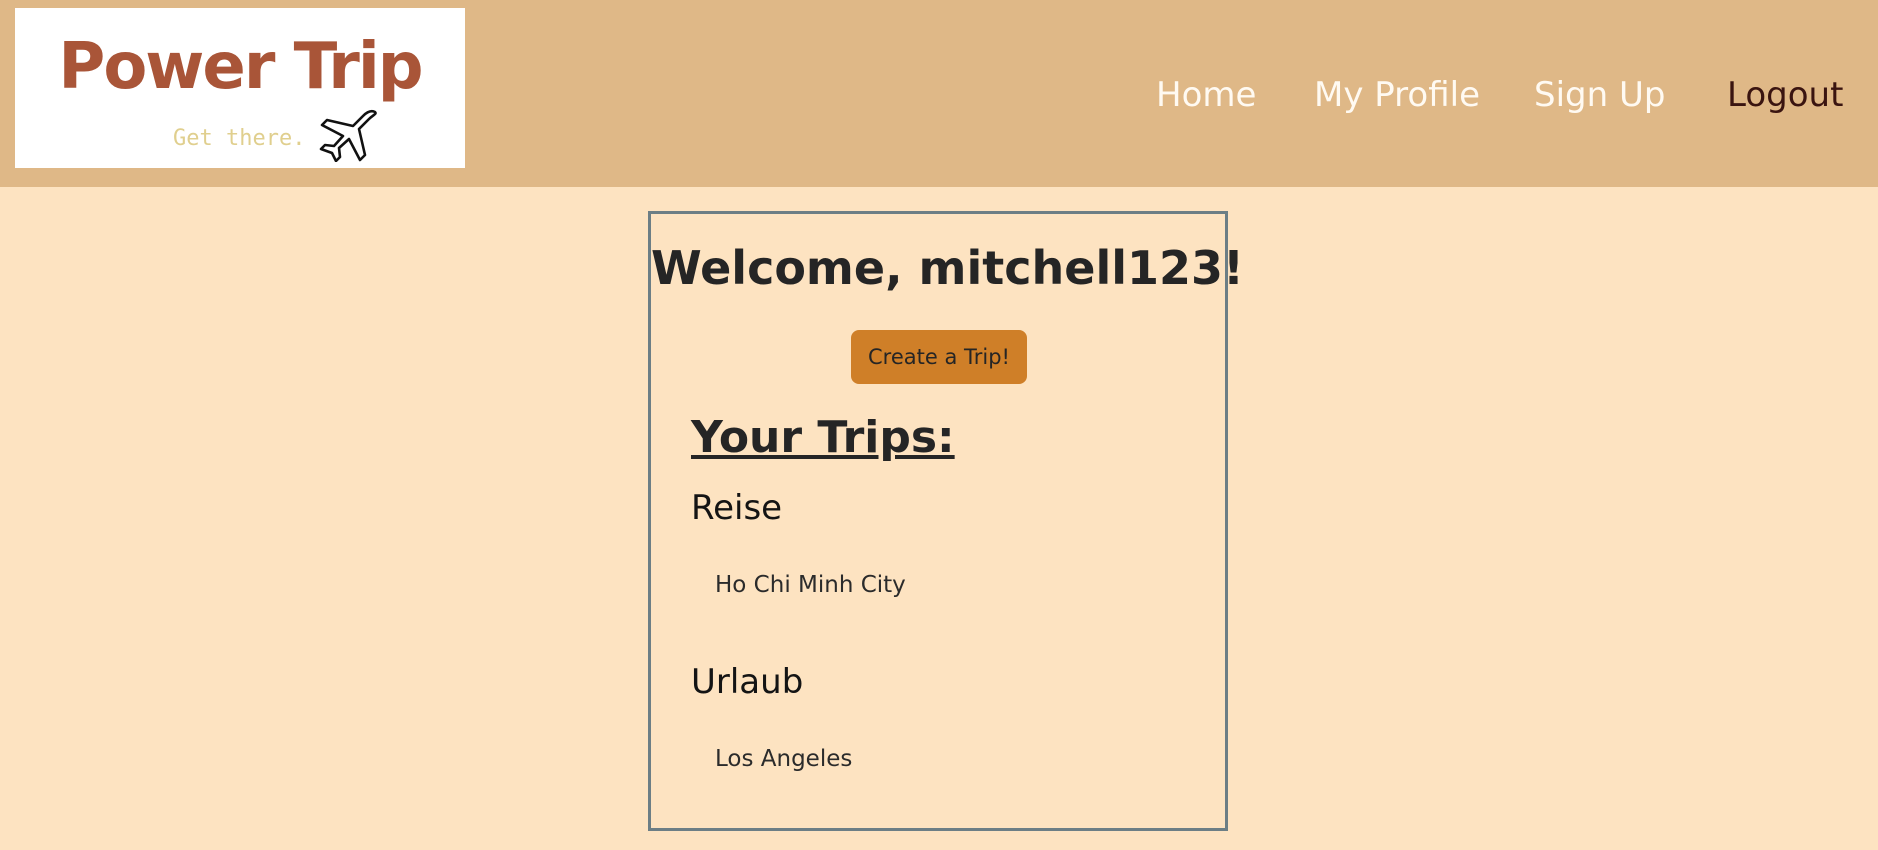 This screenshot has width=1878, height=850. What do you see at coordinates (1599, 95) in the screenshot?
I see `nav-sign-up: Sign Up` at bounding box center [1599, 95].